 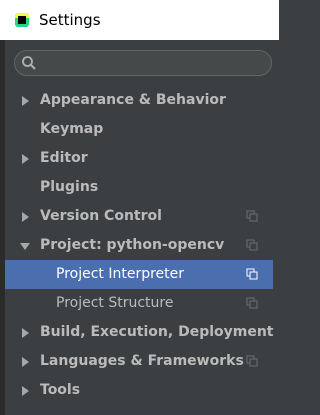 I want to click on pycharm-app-icon, so click(x=22, y=20).